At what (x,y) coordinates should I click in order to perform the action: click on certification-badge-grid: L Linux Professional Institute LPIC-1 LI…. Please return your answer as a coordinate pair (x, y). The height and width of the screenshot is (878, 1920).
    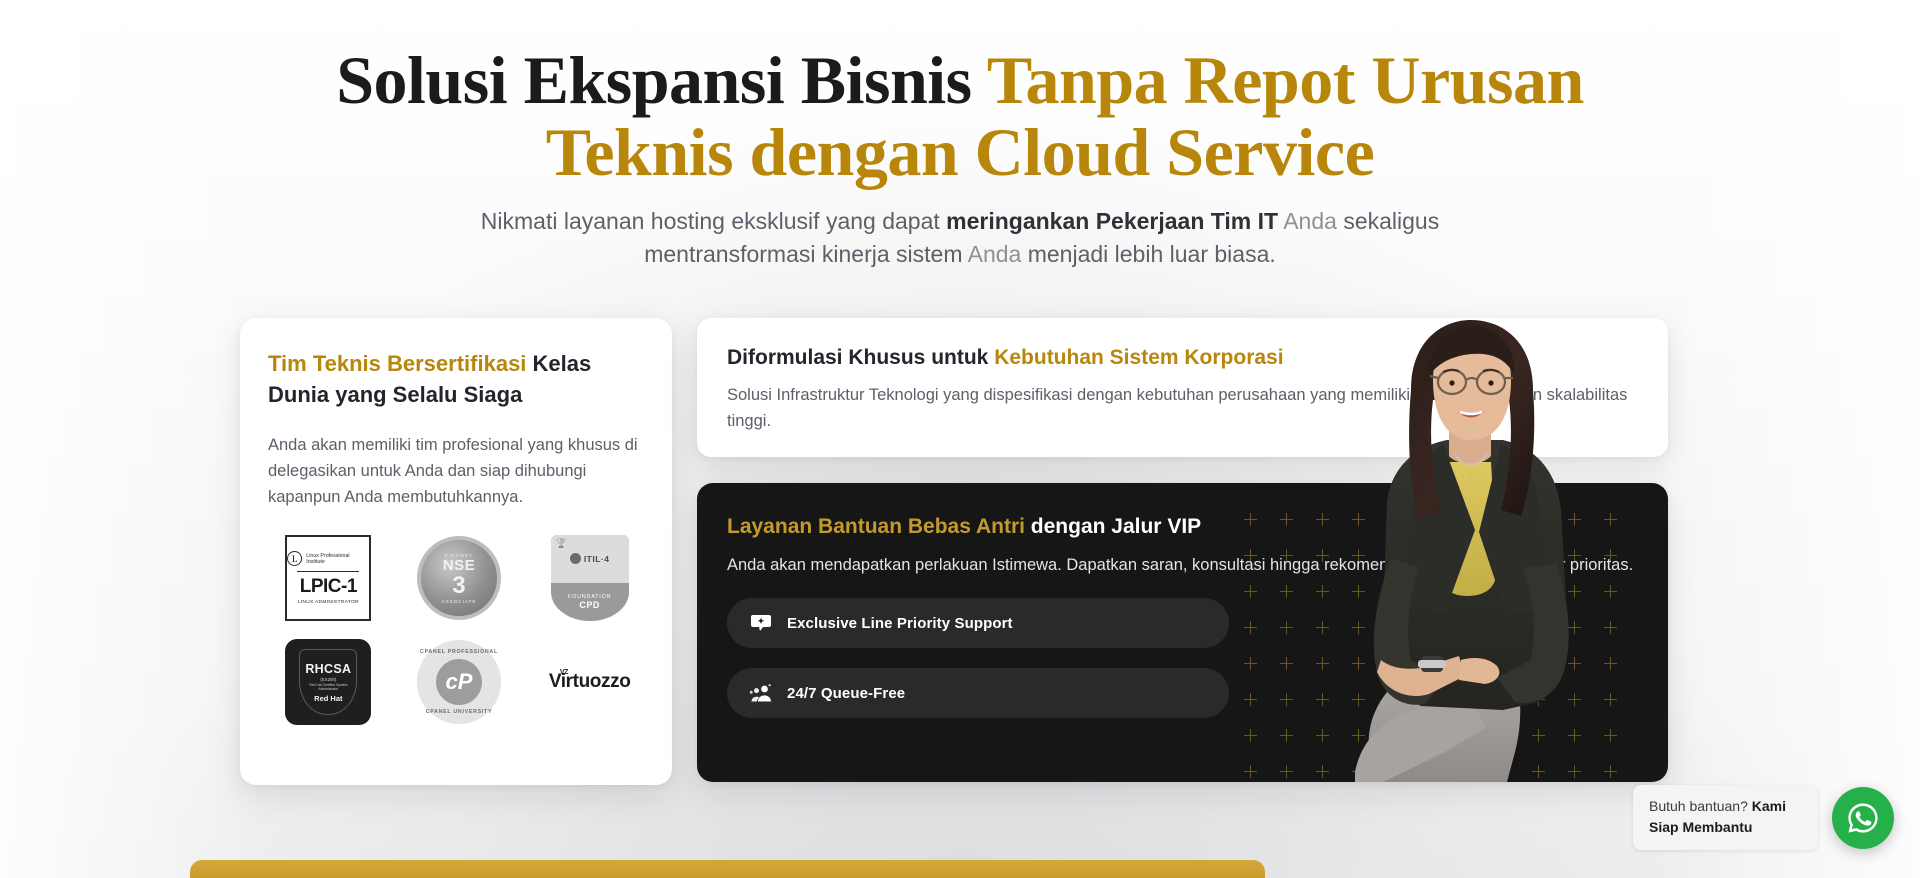
    Looking at the image, I should click on (459, 630).